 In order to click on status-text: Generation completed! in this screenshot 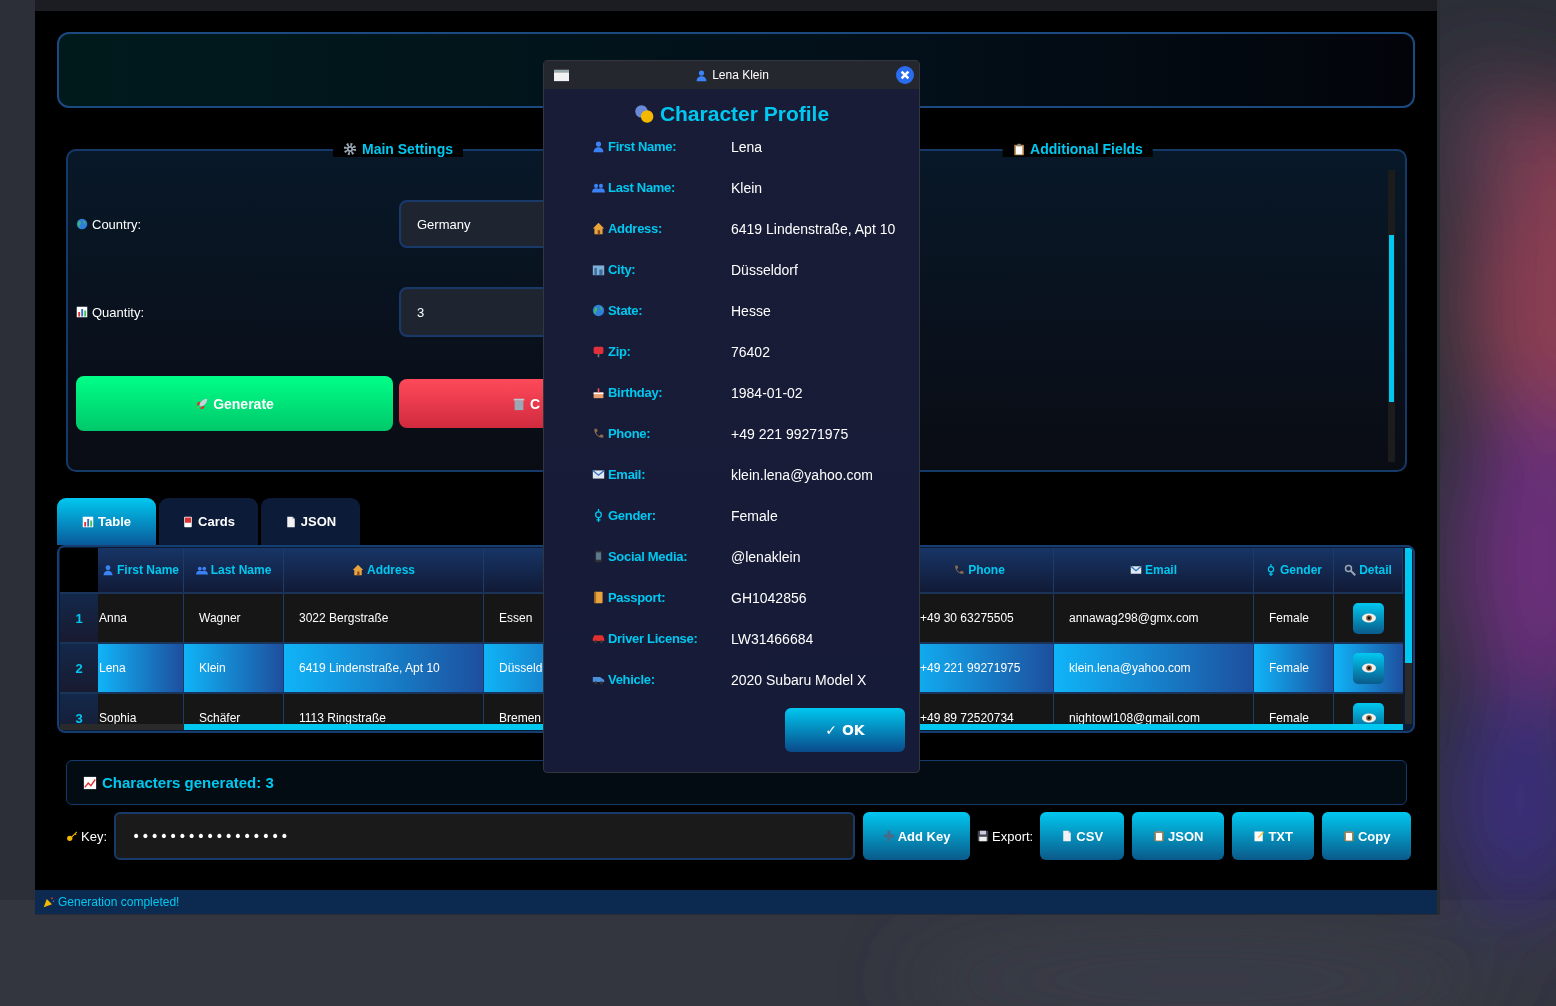, I will do `click(119, 902)`.